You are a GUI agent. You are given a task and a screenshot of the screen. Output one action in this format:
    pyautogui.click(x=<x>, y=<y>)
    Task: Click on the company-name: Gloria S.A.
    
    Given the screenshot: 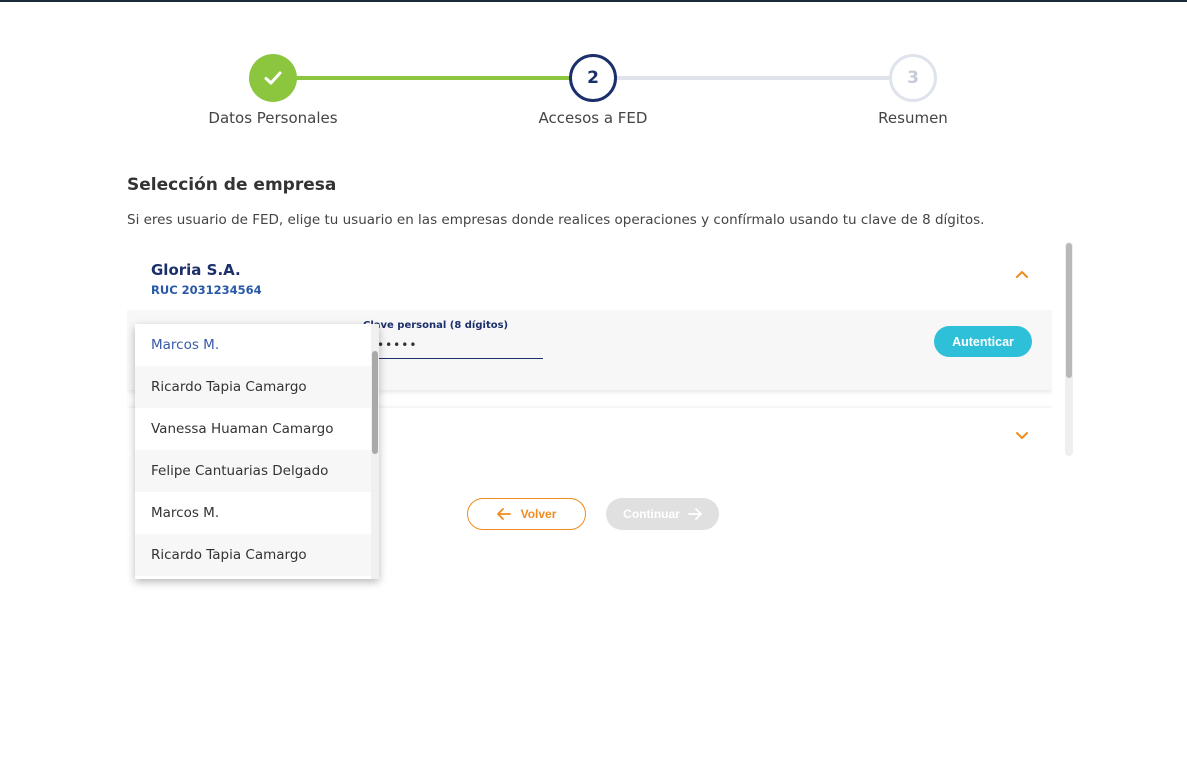 What is the action you would take?
    pyautogui.click(x=196, y=270)
    